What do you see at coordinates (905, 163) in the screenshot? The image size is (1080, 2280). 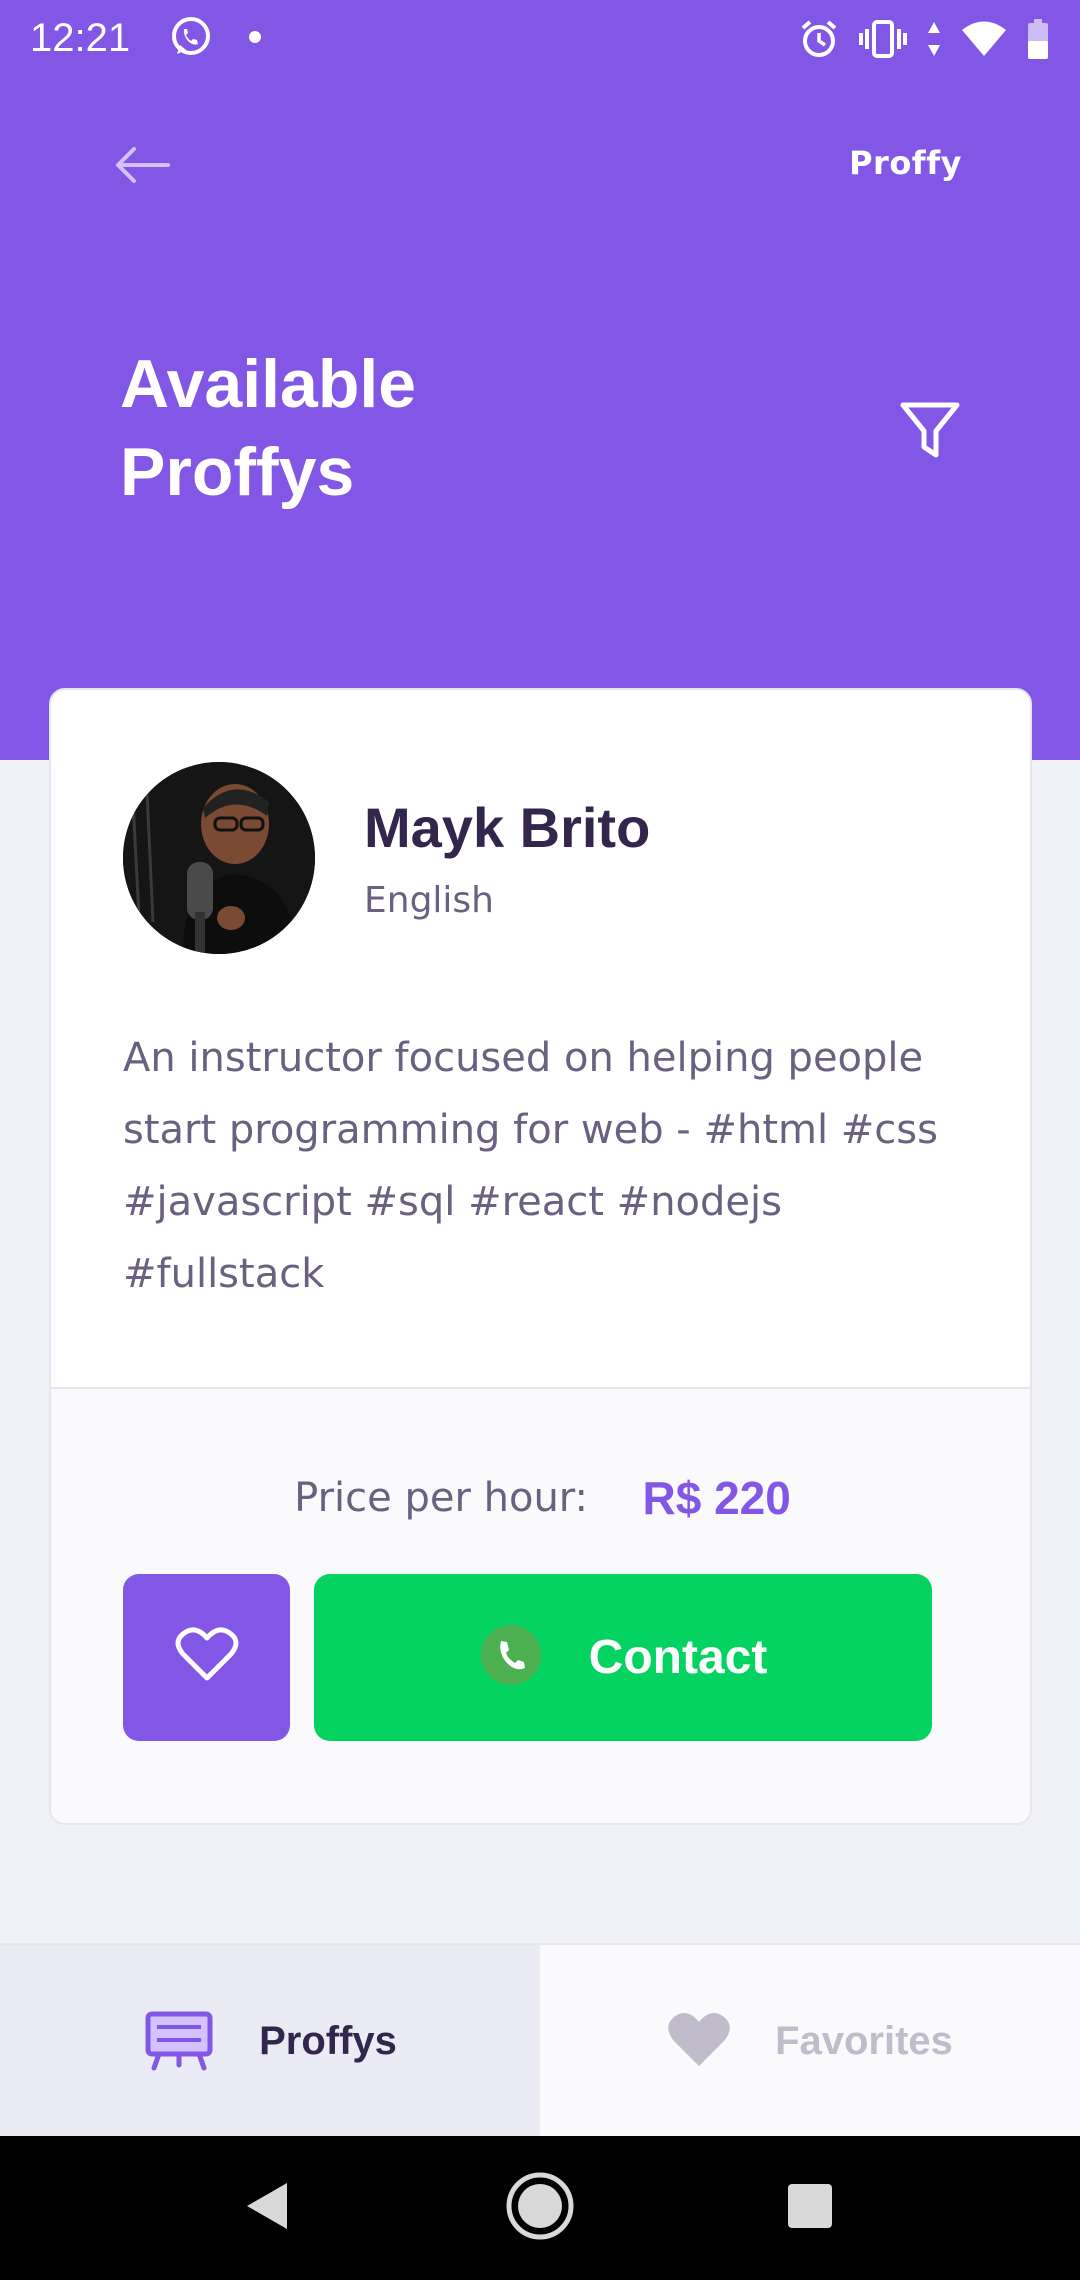 I see `brand-logo: Proffy` at bounding box center [905, 163].